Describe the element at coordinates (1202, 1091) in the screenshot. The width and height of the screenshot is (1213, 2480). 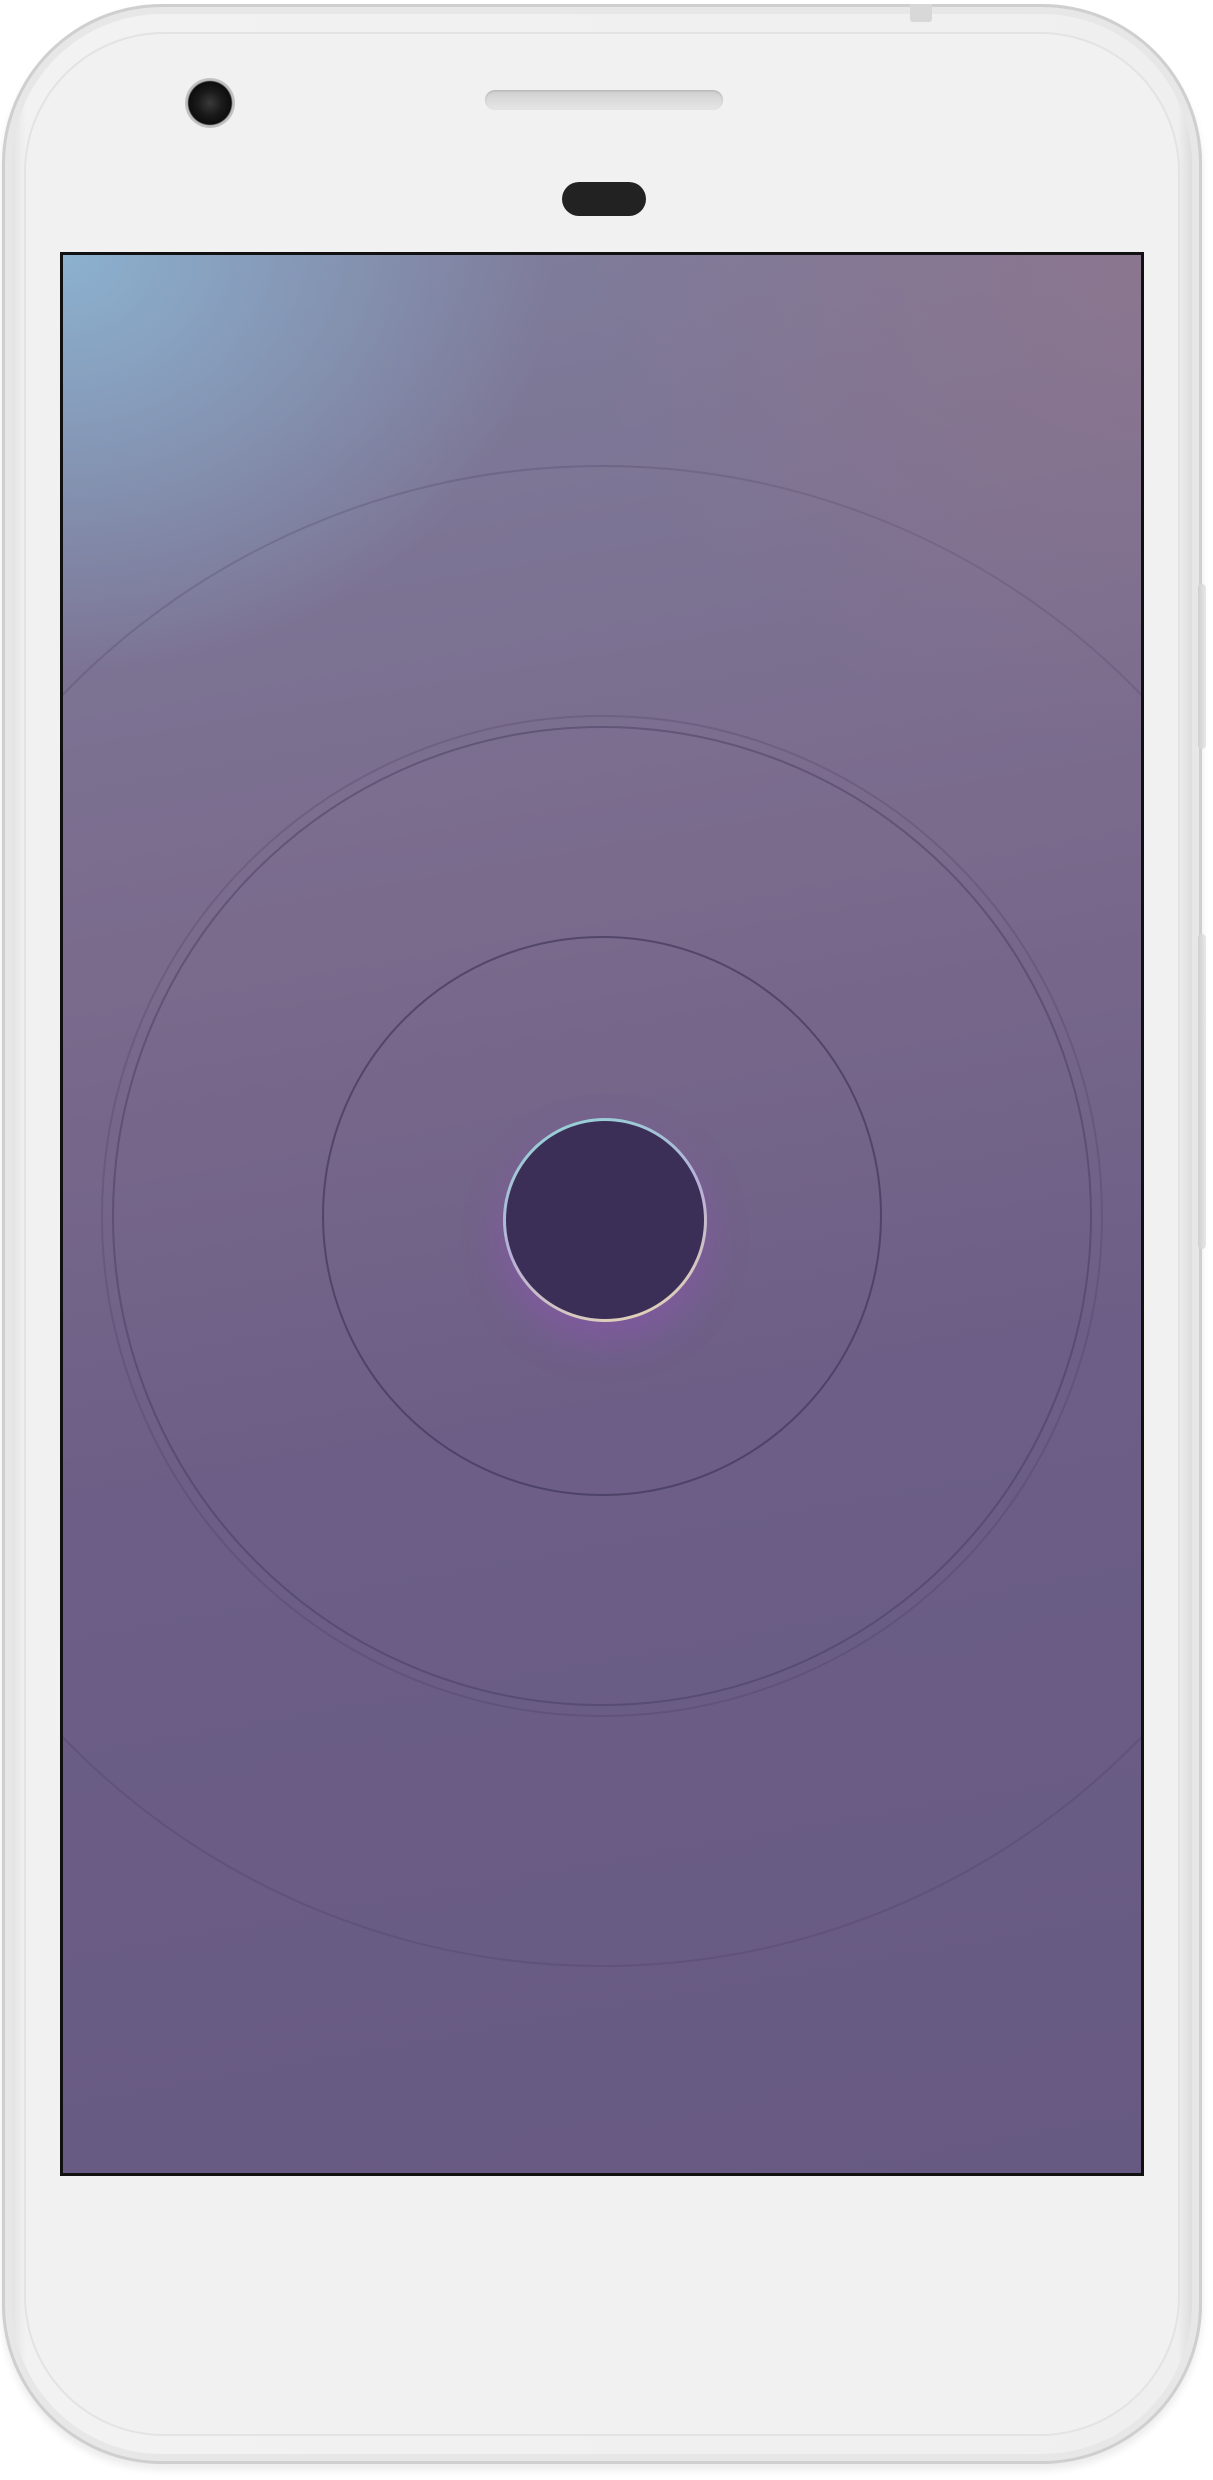
I see `side-button-bottom` at that location.